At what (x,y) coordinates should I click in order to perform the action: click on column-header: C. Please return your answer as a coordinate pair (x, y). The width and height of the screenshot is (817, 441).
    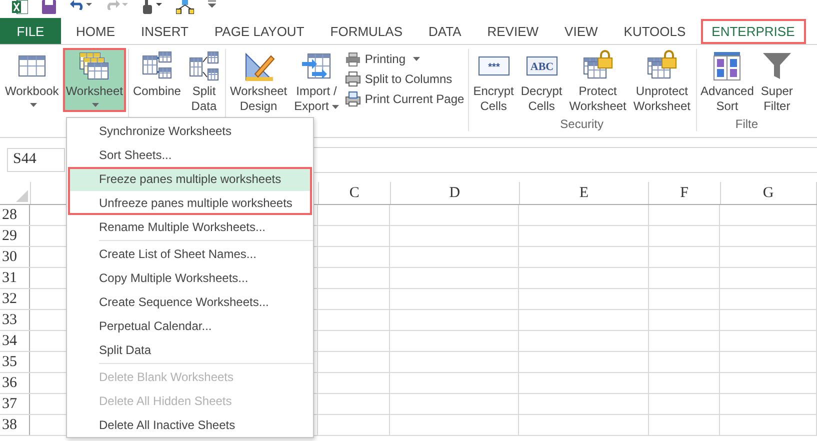
    Looking at the image, I should click on (355, 193).